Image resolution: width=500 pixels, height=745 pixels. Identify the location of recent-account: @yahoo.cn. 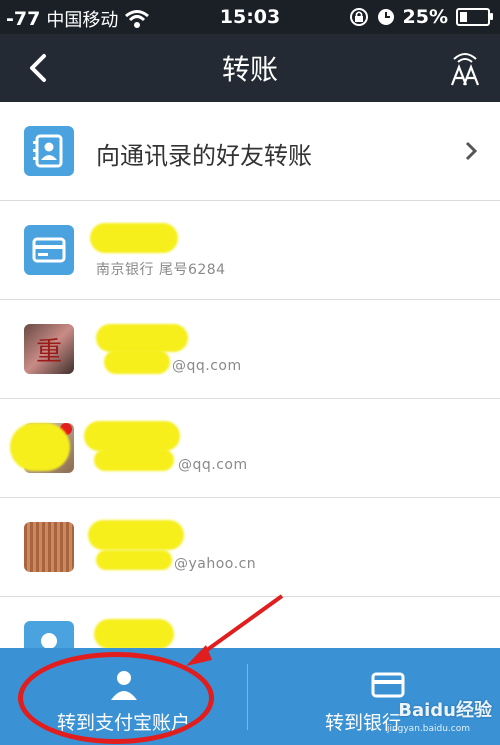
(215, 564).